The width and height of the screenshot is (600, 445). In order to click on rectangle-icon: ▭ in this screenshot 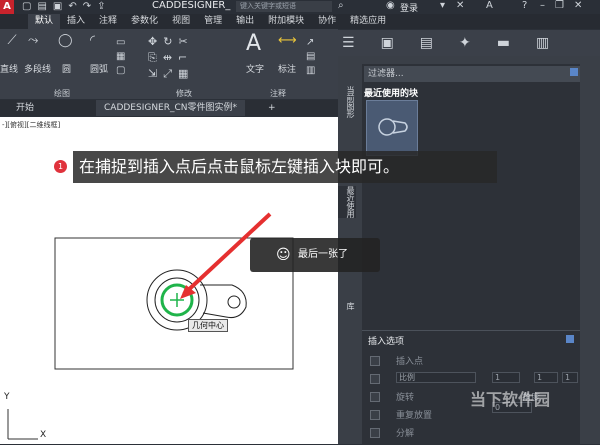, I will do `click(120, 43)`.